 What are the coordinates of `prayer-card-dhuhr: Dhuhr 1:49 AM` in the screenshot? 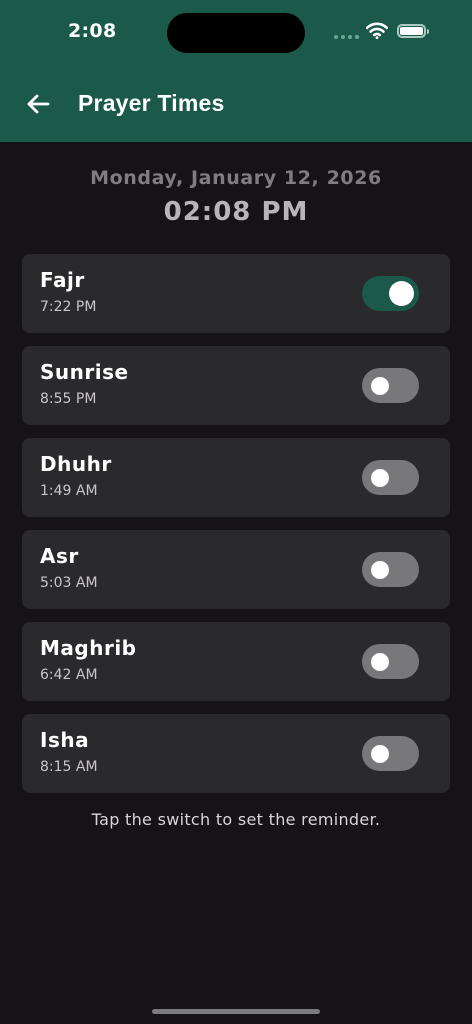 It's located at (236, 477).